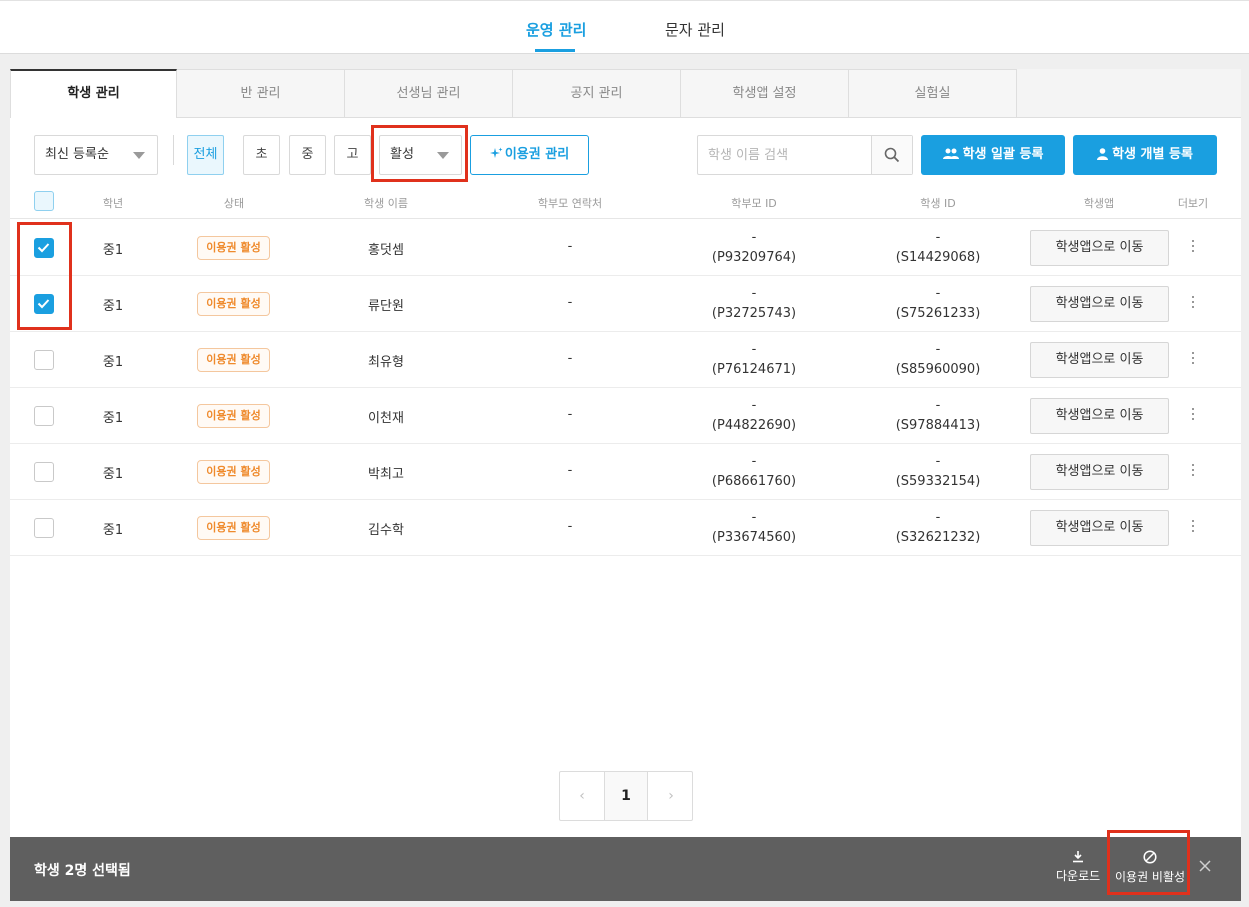  Describe the element at coordinates (386, 418) in the screenshot. I see `student-name-cell: 이천재` at that location.